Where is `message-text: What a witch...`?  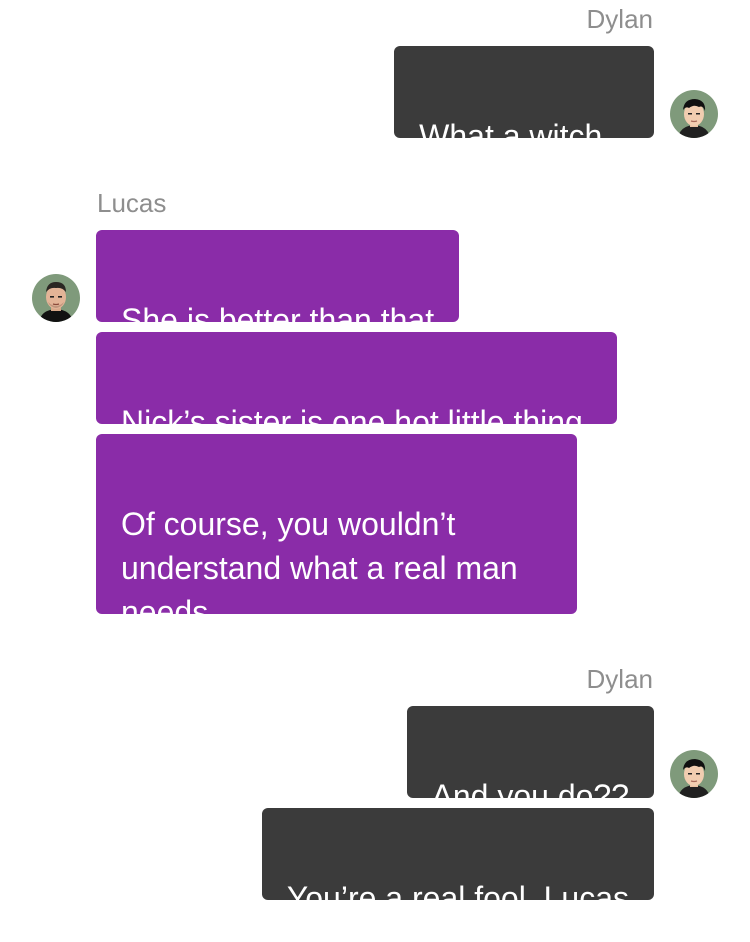
message-text: What a witch... is located at coordinates (524, 136).